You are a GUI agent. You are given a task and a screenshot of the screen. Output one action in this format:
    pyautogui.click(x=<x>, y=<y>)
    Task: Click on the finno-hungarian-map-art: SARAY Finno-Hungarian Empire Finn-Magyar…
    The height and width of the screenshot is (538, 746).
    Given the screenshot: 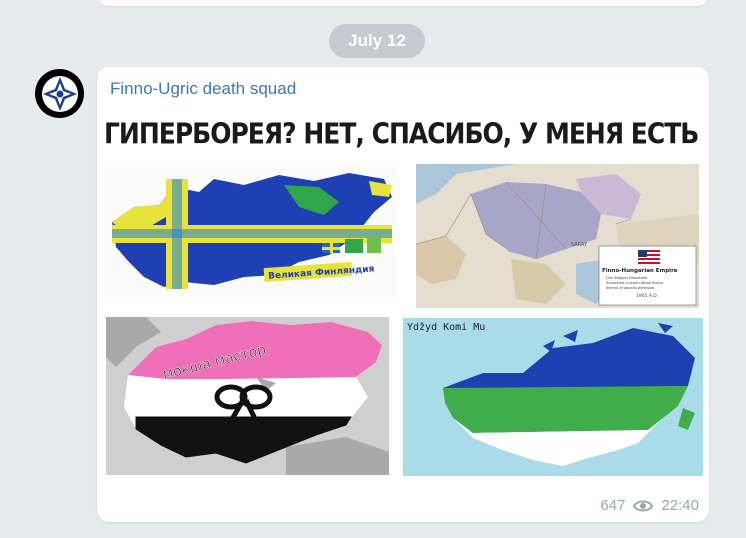 What is the action you would take?
    pyautogui.click(x=557, y=236)
    